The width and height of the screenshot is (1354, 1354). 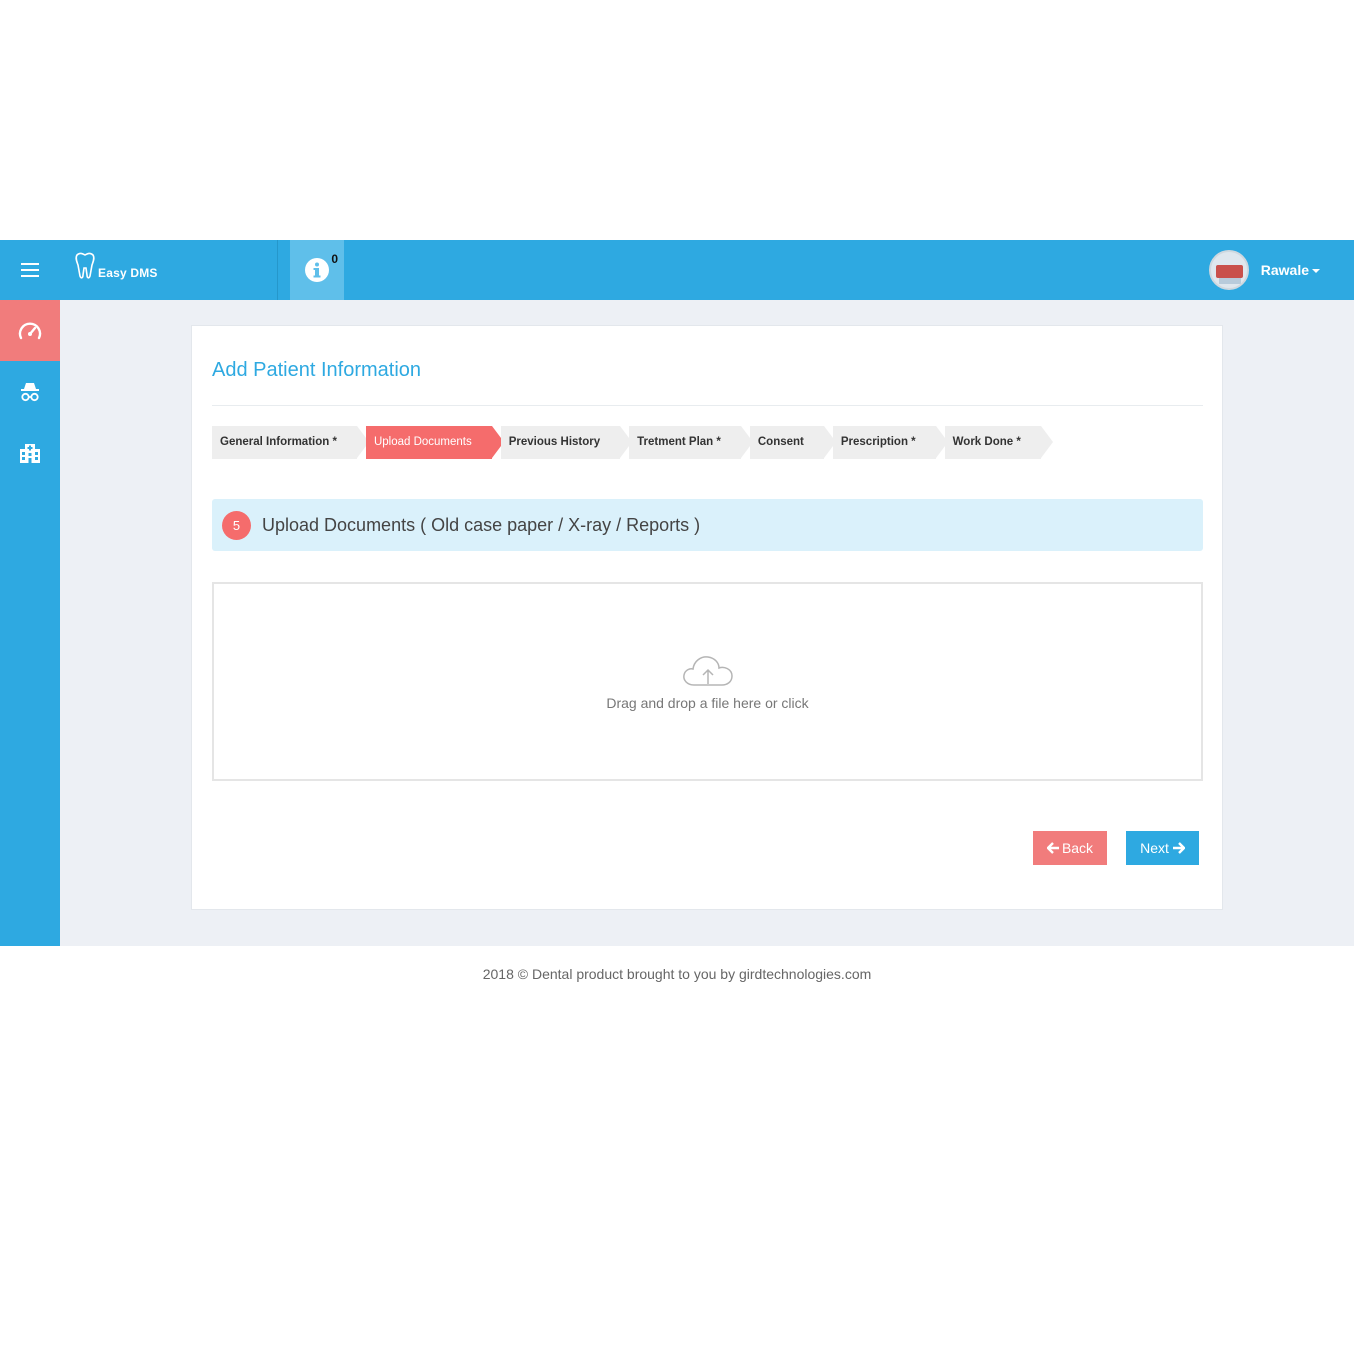 I want to click on brand-logo: Easy DMS, so click(x=169, y=270).